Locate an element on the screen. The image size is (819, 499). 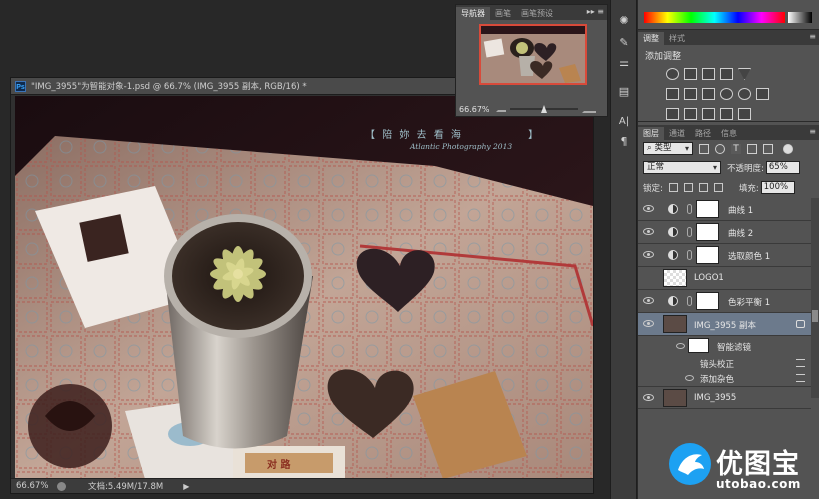
tab-paths: 路径 is located at coordinates (703, 133).